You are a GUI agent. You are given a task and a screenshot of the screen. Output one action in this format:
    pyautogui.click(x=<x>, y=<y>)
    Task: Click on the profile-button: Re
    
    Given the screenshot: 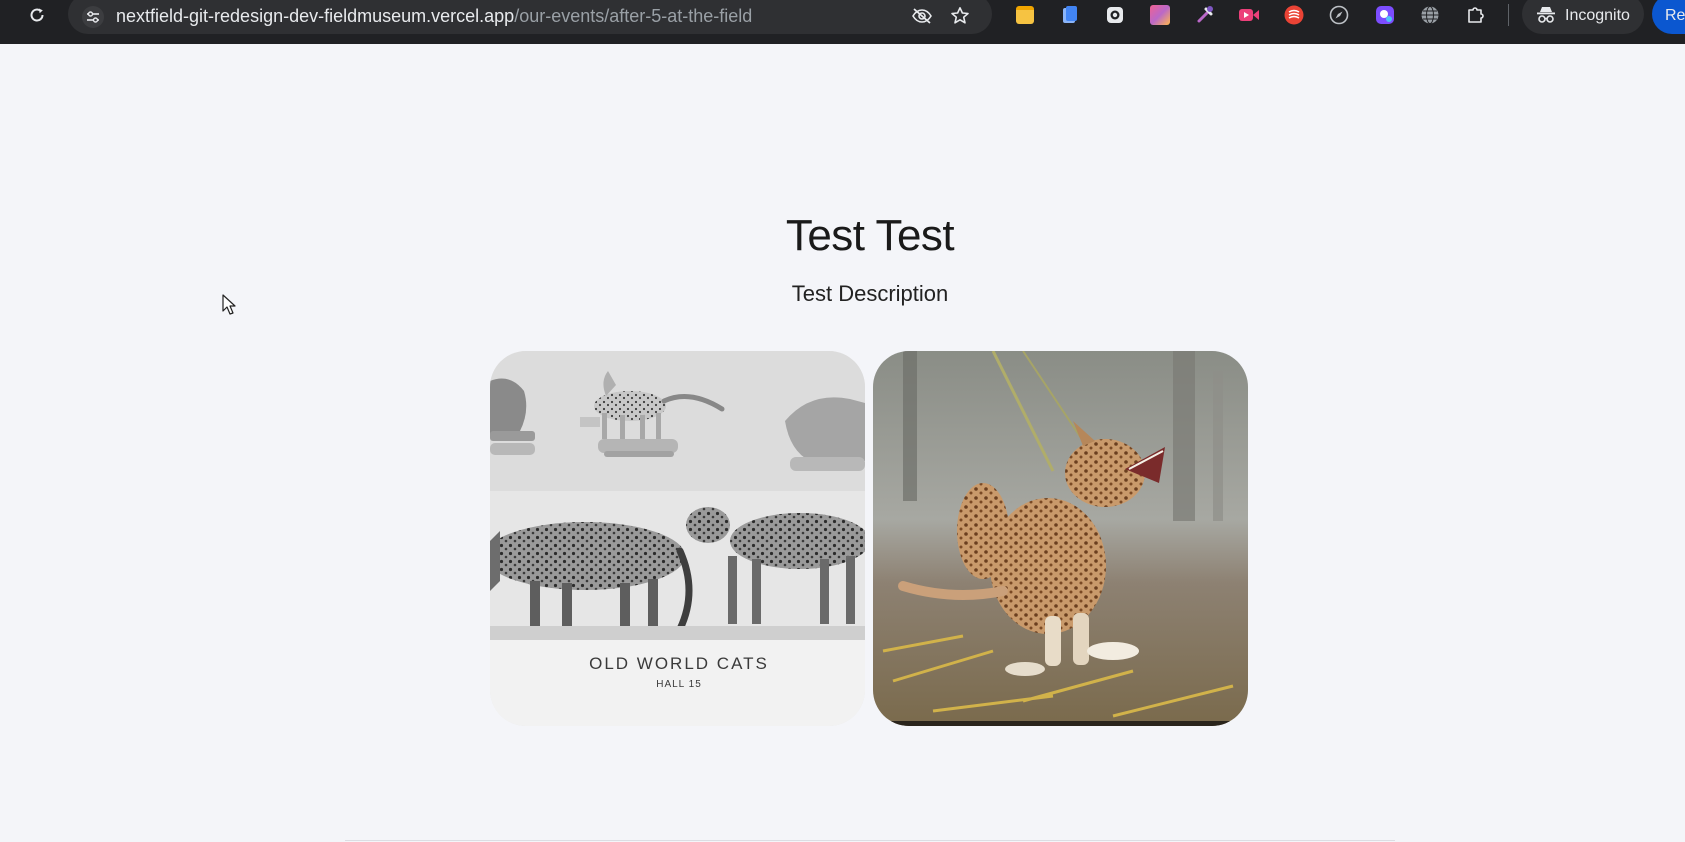 What is the action you would take?
    pyautogui.click(x=1668, y=17)
    